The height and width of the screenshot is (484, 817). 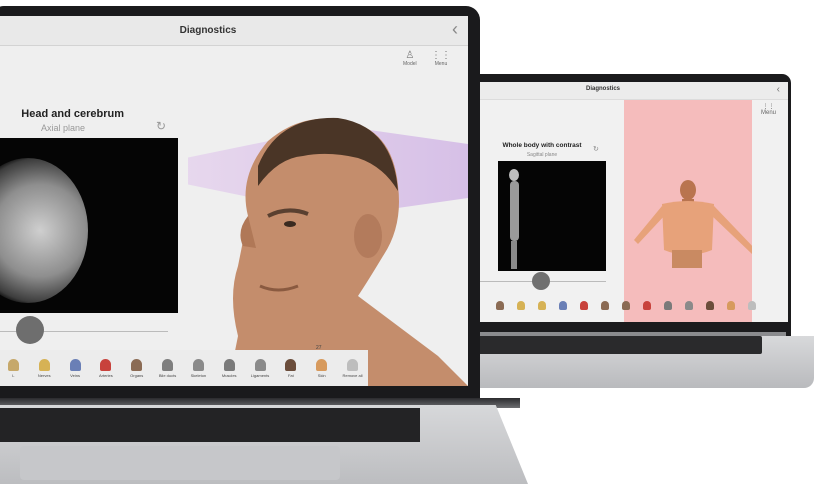 What do you see at coordinates (290, 375) in the screenshot?
I see `layer-label: Fat` at bounding box center [290, 375].